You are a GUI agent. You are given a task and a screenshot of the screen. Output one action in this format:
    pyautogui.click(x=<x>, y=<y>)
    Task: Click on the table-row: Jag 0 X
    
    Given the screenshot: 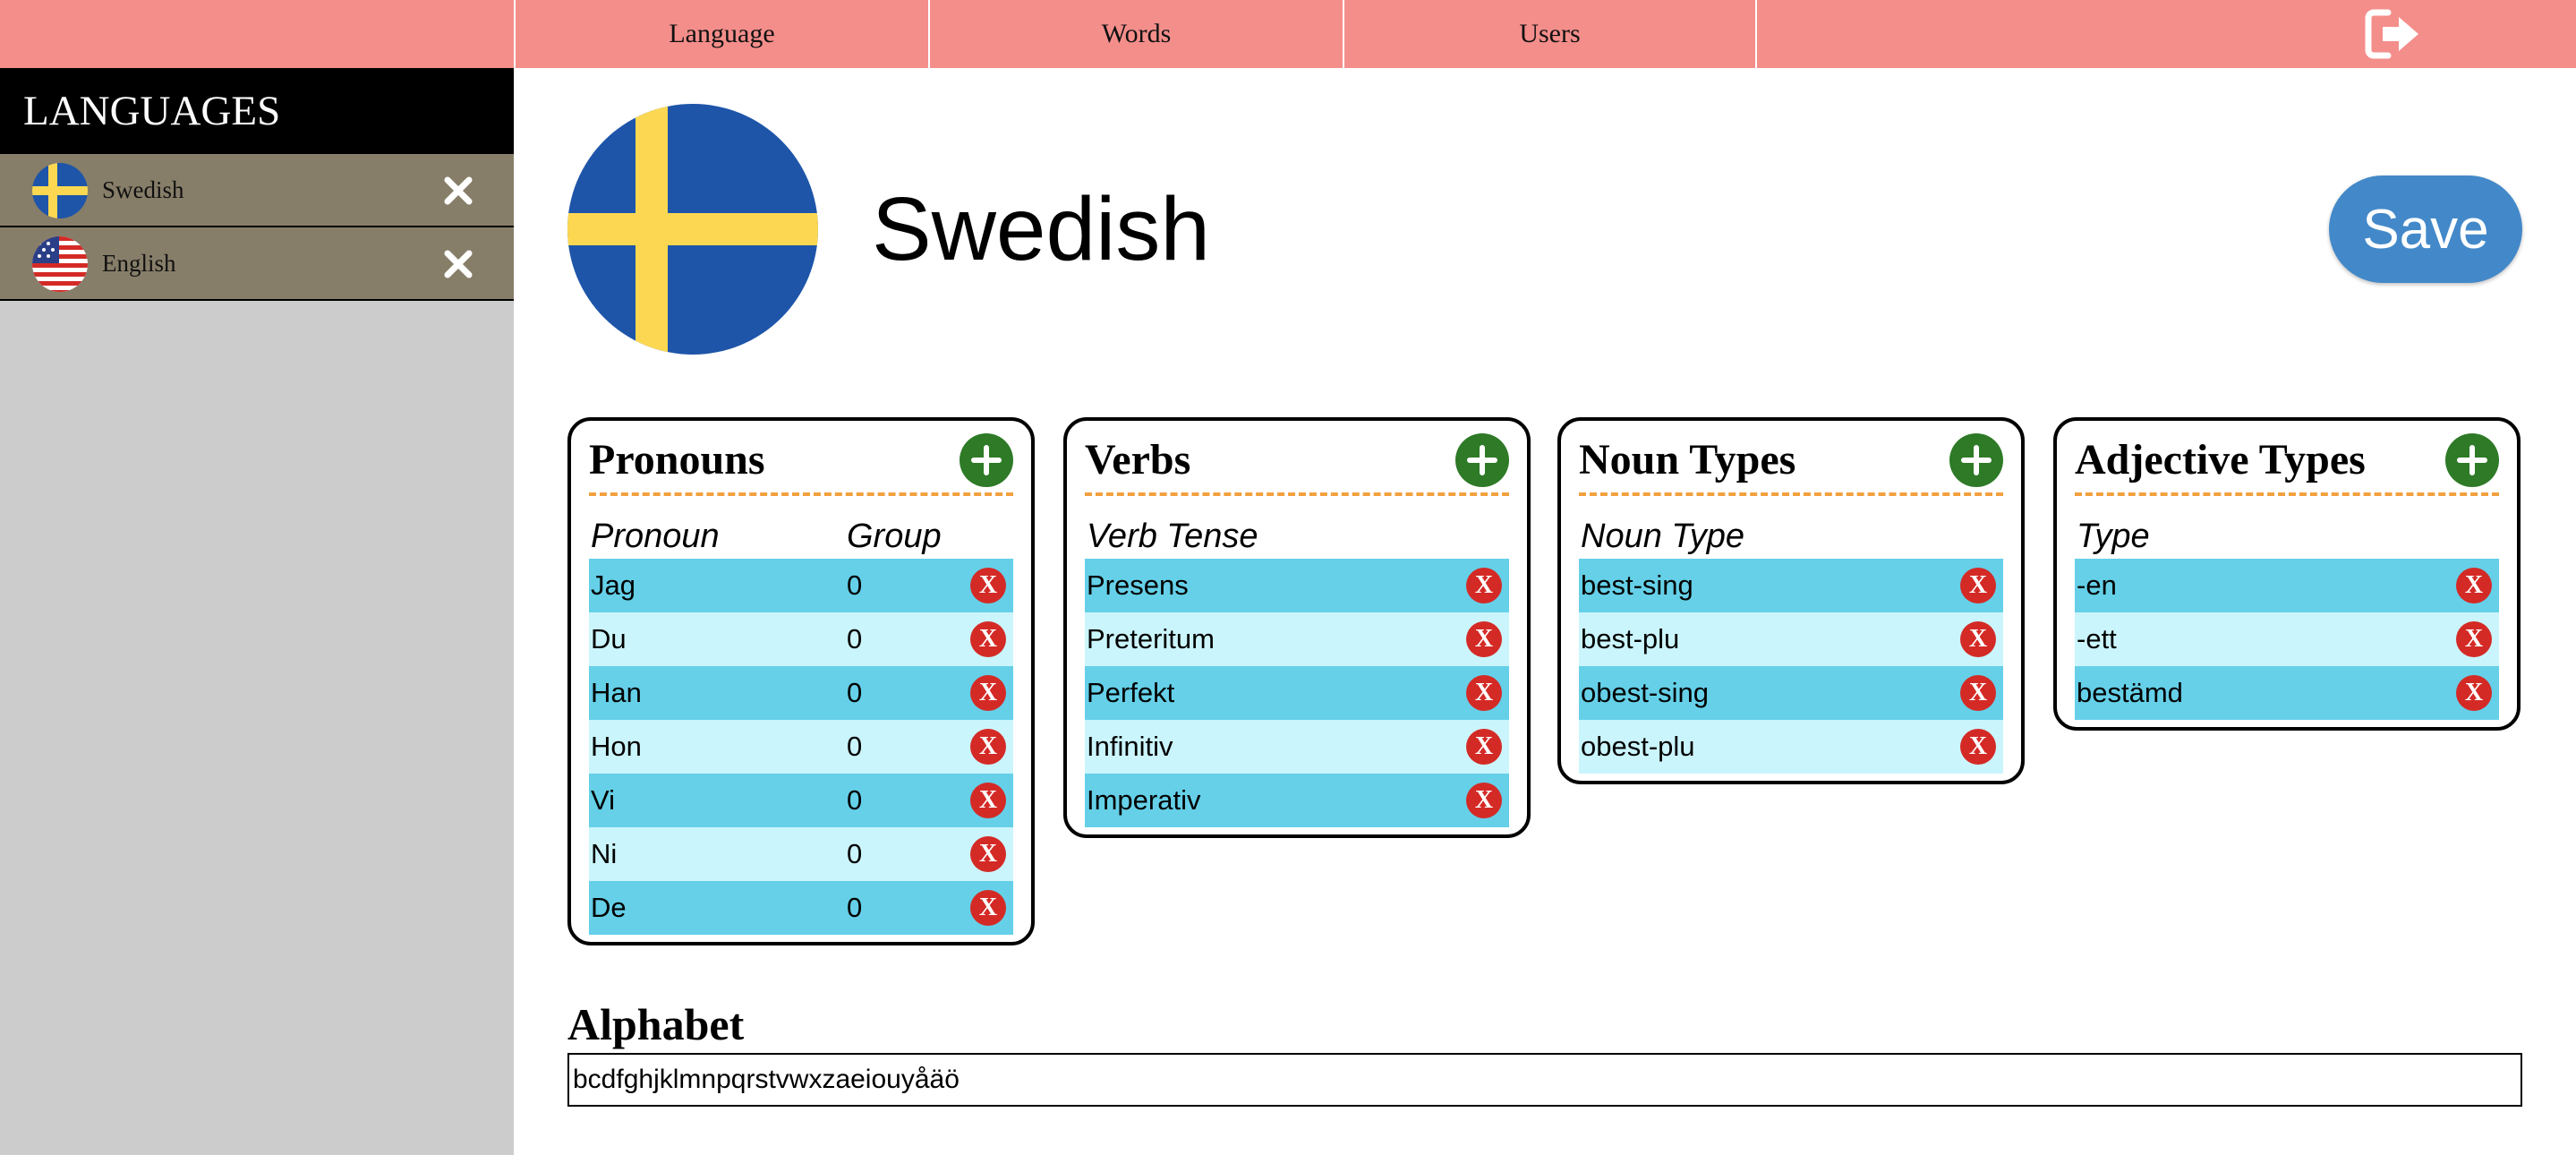 What is the action you would take?
    pyautogui.click(x=801, y=585)
    